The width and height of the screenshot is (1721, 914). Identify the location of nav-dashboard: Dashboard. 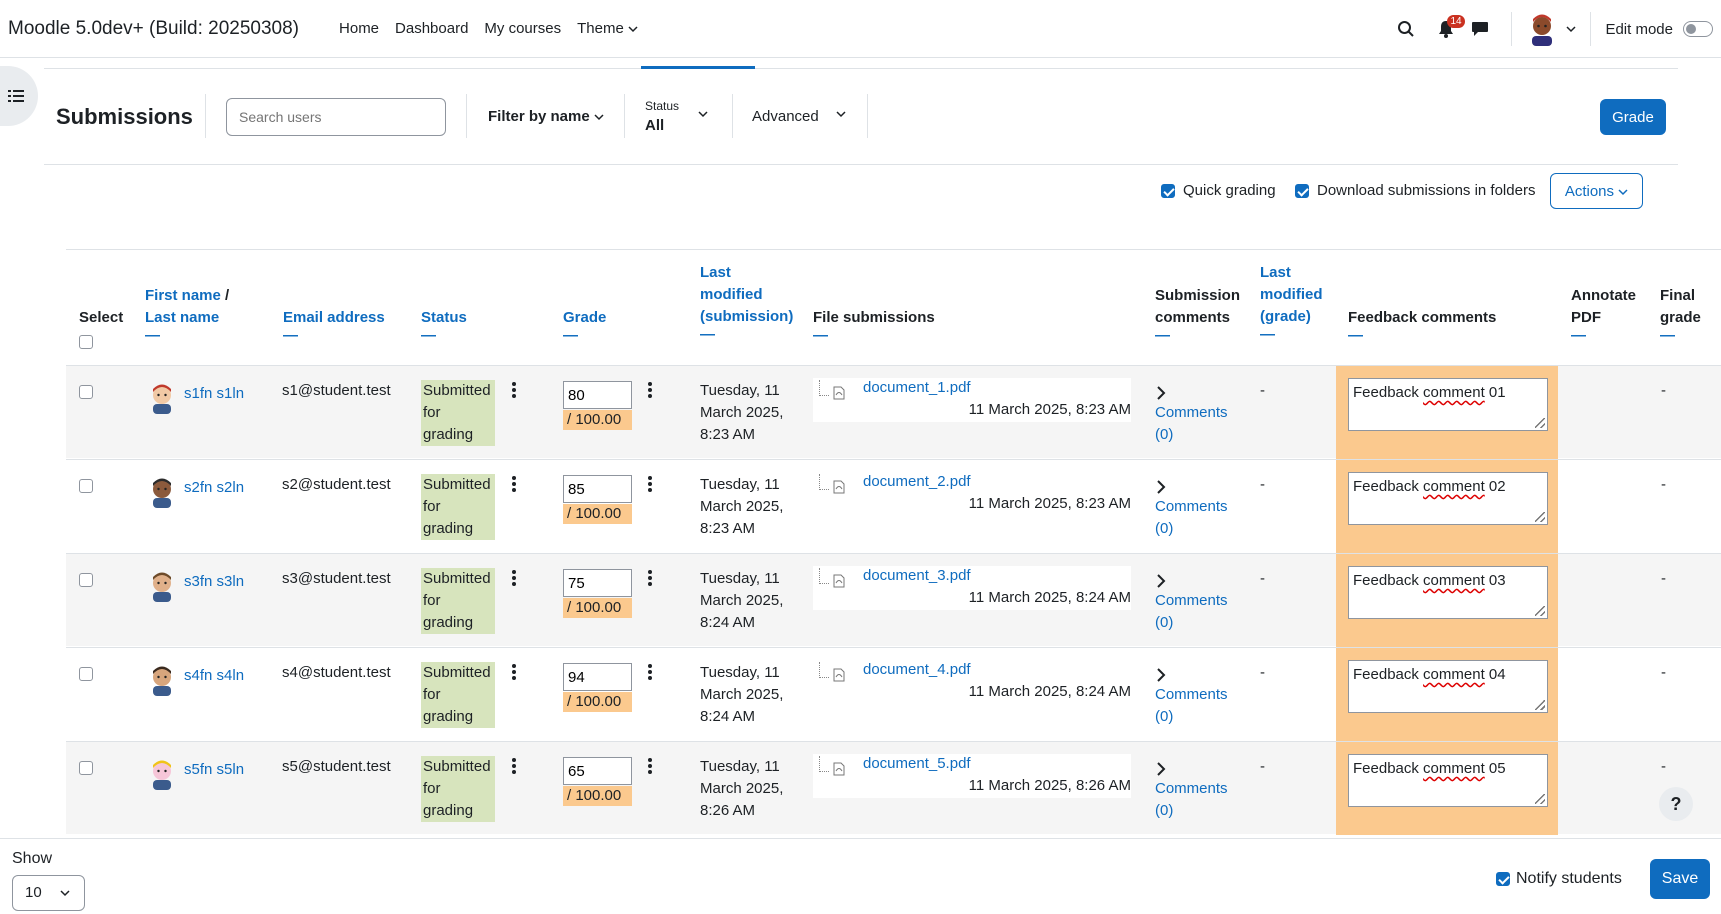
(431, 28).